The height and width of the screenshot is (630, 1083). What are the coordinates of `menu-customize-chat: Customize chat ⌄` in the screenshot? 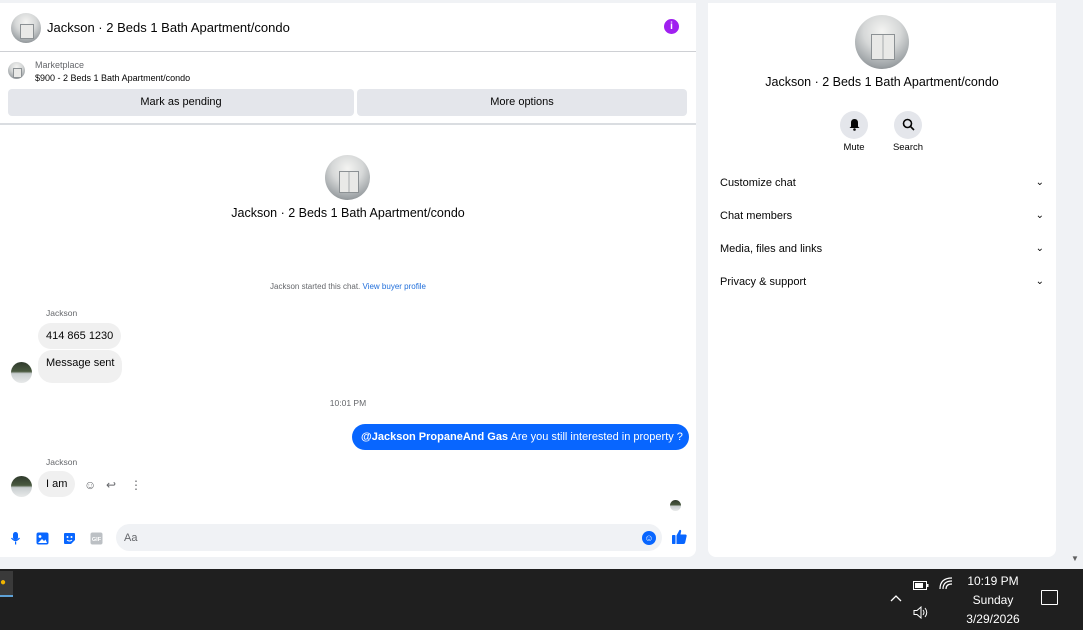 It's located at (882, 183).